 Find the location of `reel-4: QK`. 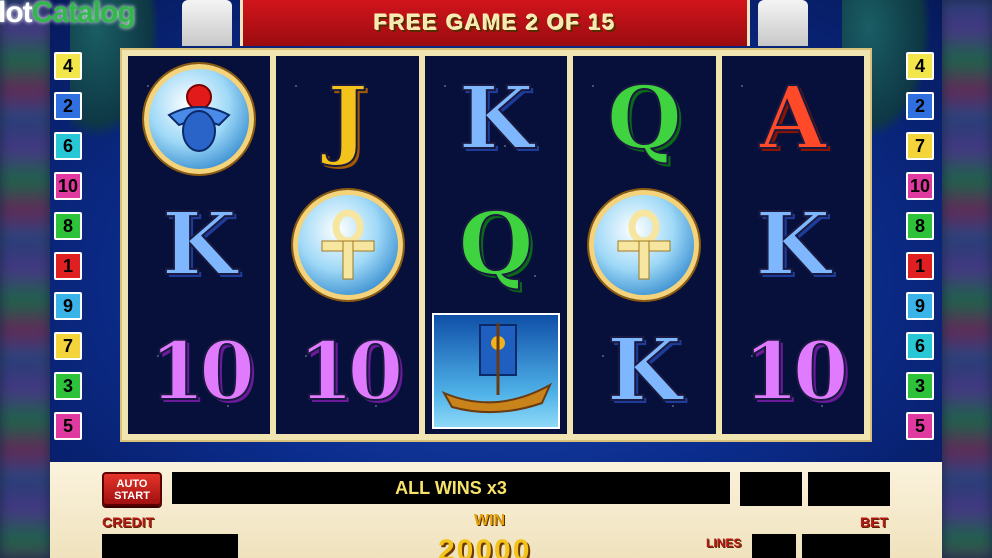

reel-4: QK is located at coordinates (644, 245).